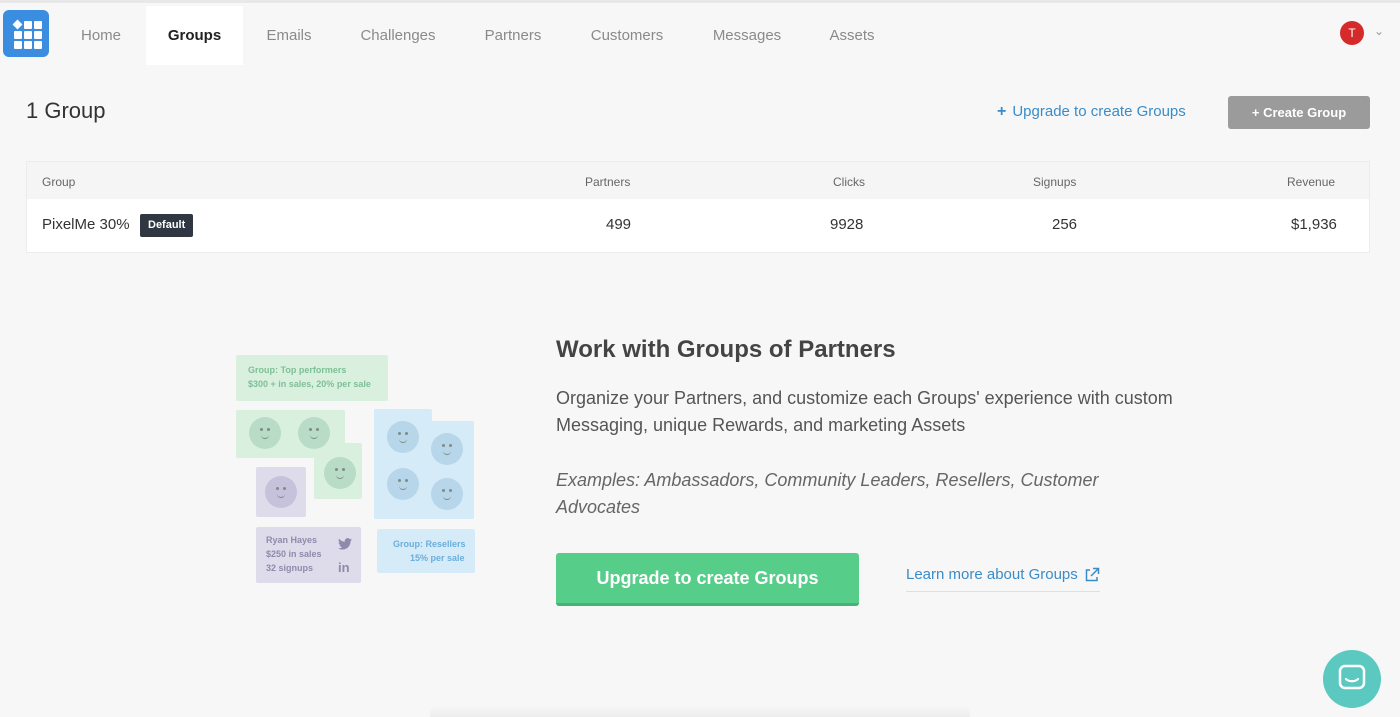  I want to click on promo-title: Work with Groups of Partners, so click(726, 349).